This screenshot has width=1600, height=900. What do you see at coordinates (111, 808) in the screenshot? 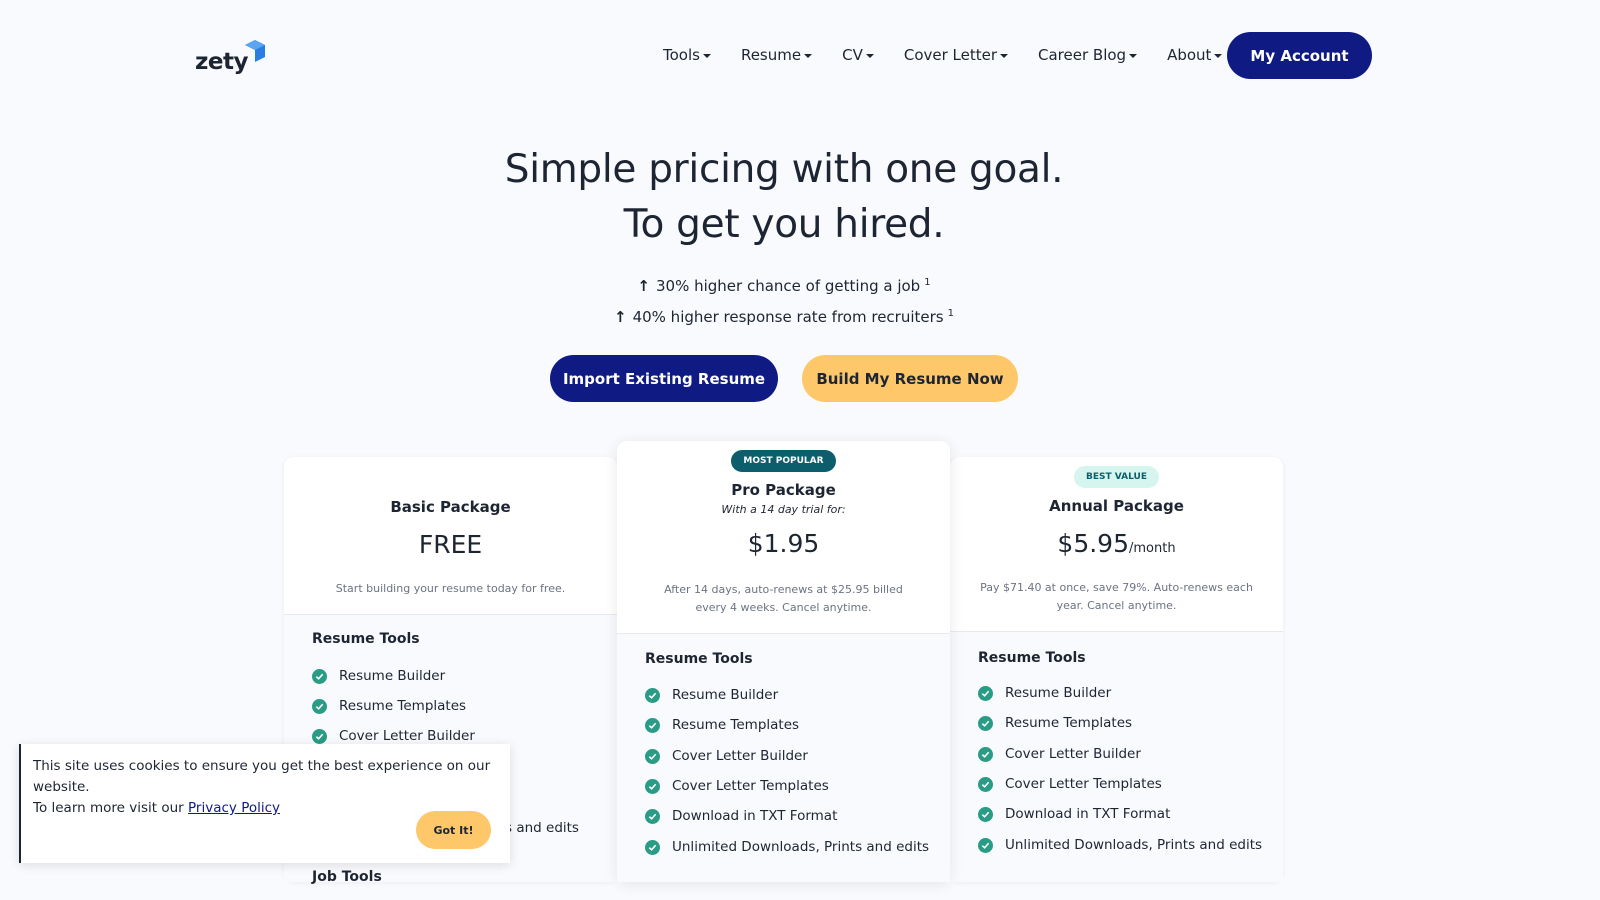
I see `cookie-line-2-prefix: To learn more visit our` at bounding box center [111, 808].